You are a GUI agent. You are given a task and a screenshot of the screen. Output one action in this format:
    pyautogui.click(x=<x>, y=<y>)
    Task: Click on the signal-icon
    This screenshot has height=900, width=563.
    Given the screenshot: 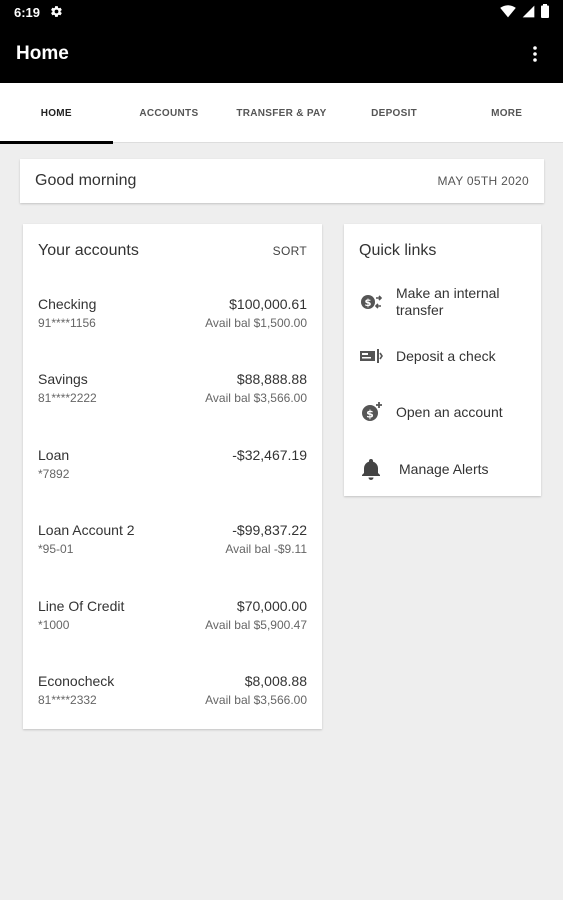 What is the action you would take?
    pyautogui.click(x=528, y=13)
    